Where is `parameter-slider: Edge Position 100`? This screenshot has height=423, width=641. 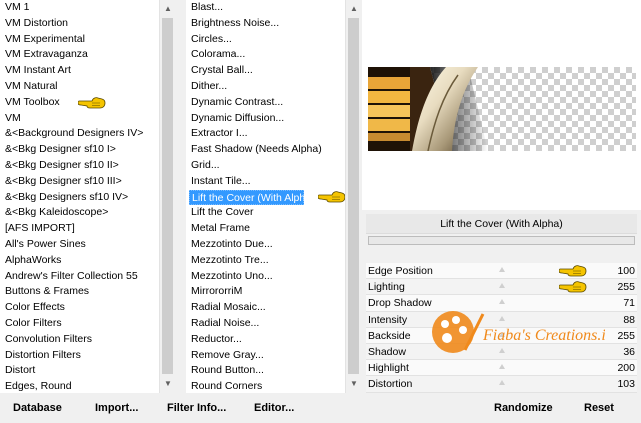
parameter-slider: Edge Position 100 is located at coordinates (501, 271).